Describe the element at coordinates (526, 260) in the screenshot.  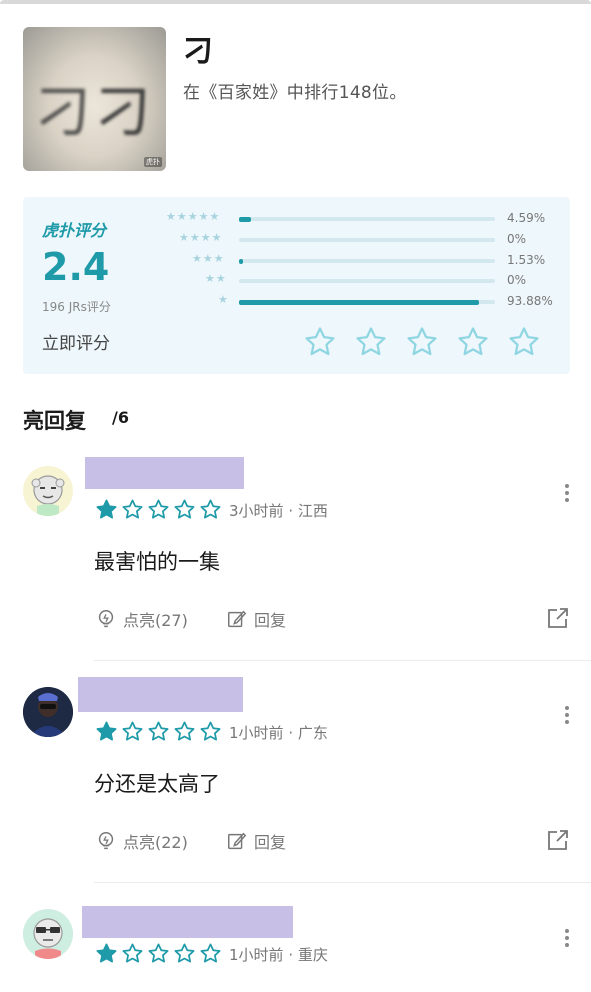
I see `distribution-percent: 1.53%` at that location.